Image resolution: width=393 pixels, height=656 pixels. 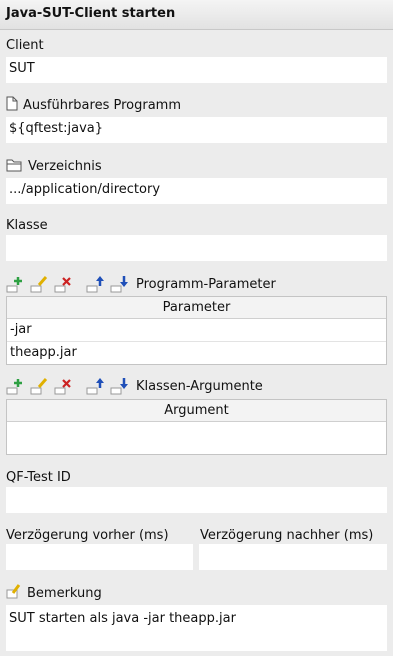 I want to click on qftest-id-label: QF-Test ID, so click(x=38, y=477).